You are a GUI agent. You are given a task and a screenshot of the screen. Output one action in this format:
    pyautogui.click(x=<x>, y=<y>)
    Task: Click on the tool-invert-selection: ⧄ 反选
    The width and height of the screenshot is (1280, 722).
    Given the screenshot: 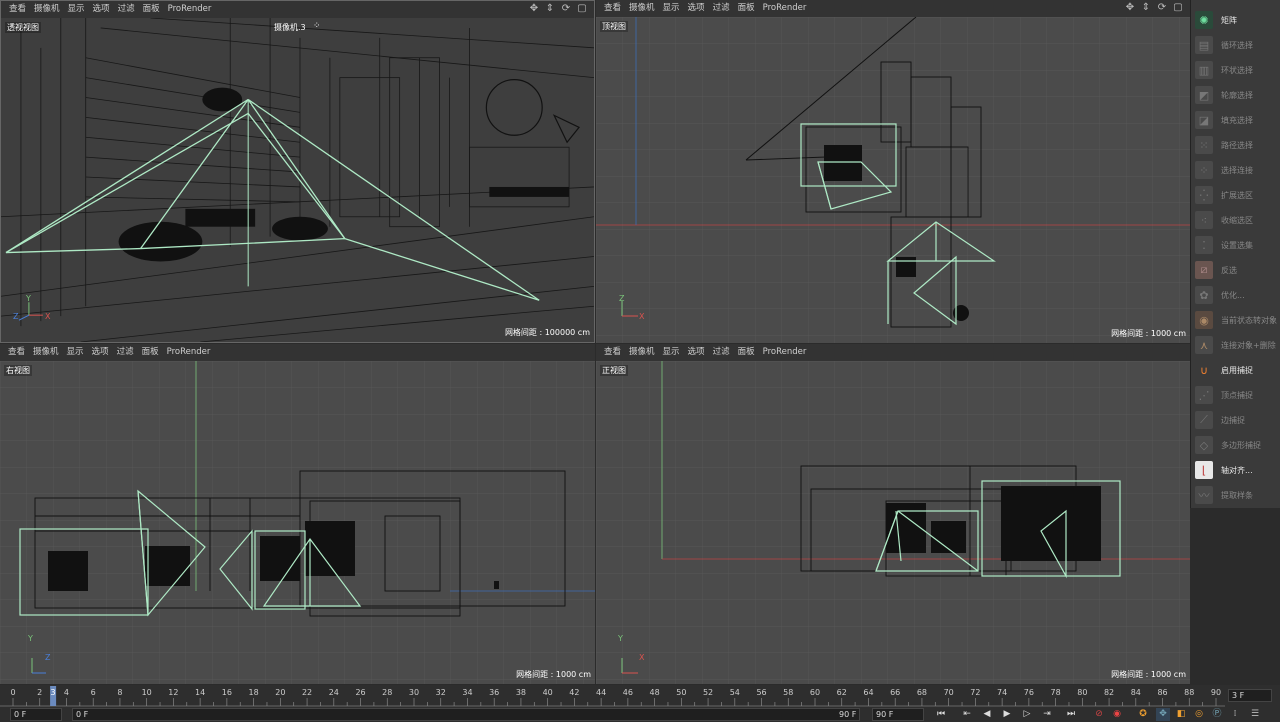 What is the action you would take?
    pyautogui.click(x=1236, y=270)
    